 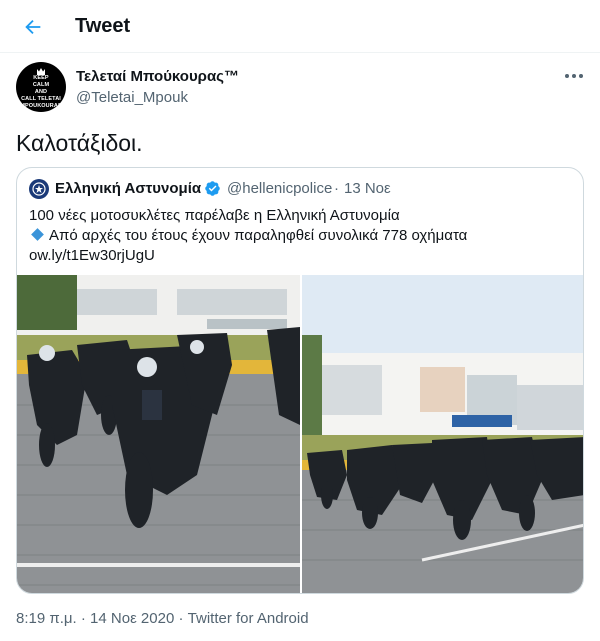 I want to click on quoted-date: 13 Νοε, so click(x=367, y=188).